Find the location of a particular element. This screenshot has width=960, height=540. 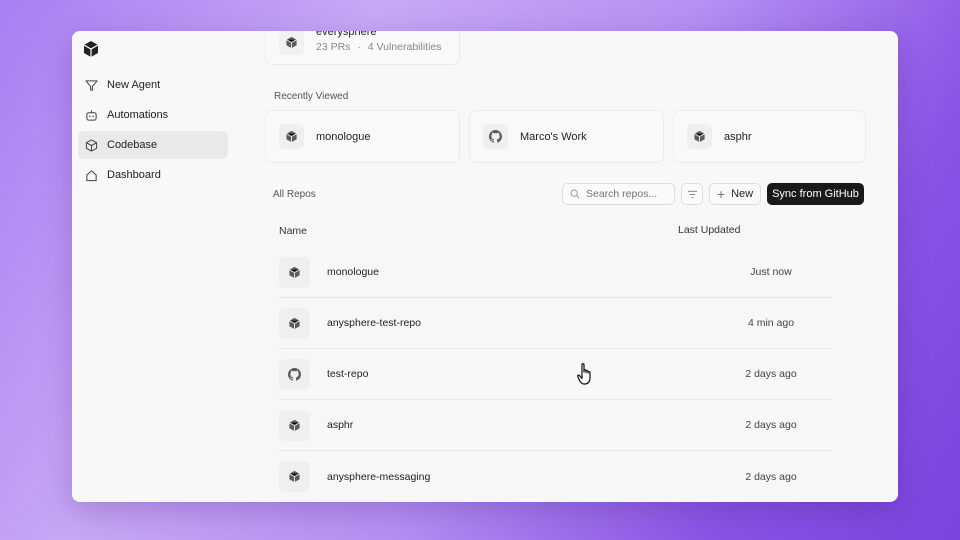

recent-card-title: monologue is located at coordinates (343, 136).